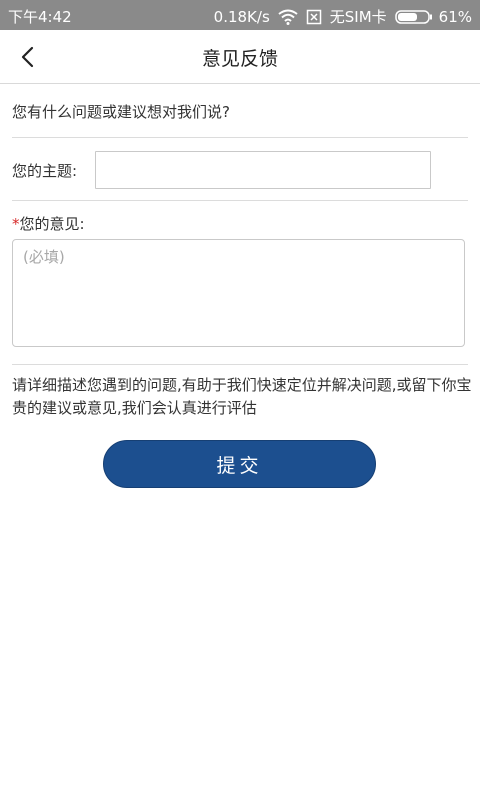  Describe the element at coordinates (238, 293) in the screenshot. I see `opinion-textarea: (必填)` at that location.